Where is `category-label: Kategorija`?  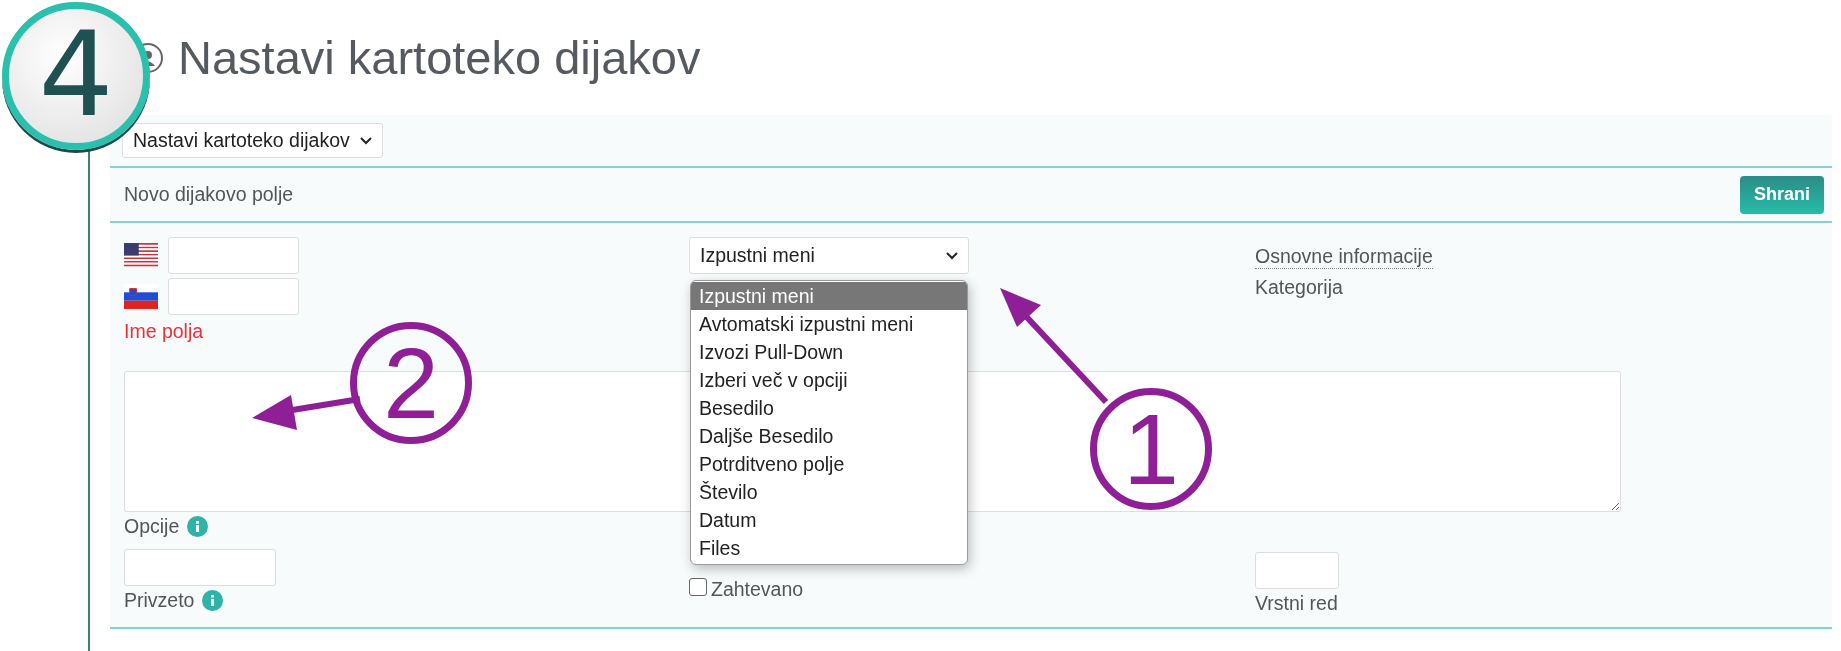 category-label: Kategorija is located at coordinates (1299, 287).